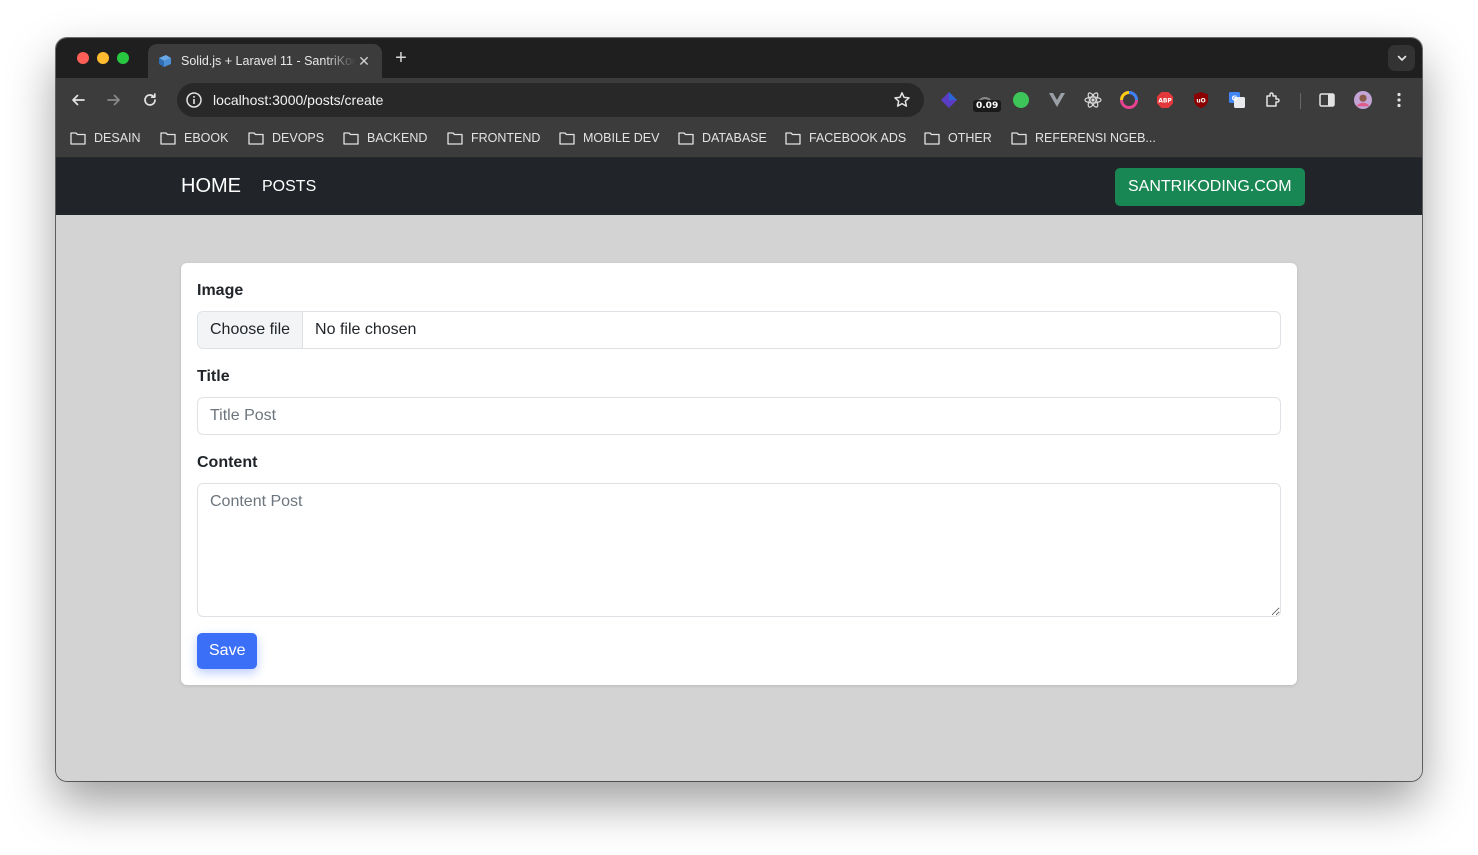 The width and height of the screenshot is (1478, 855). I want to click on arrow-right-icon, so click(113, 100).